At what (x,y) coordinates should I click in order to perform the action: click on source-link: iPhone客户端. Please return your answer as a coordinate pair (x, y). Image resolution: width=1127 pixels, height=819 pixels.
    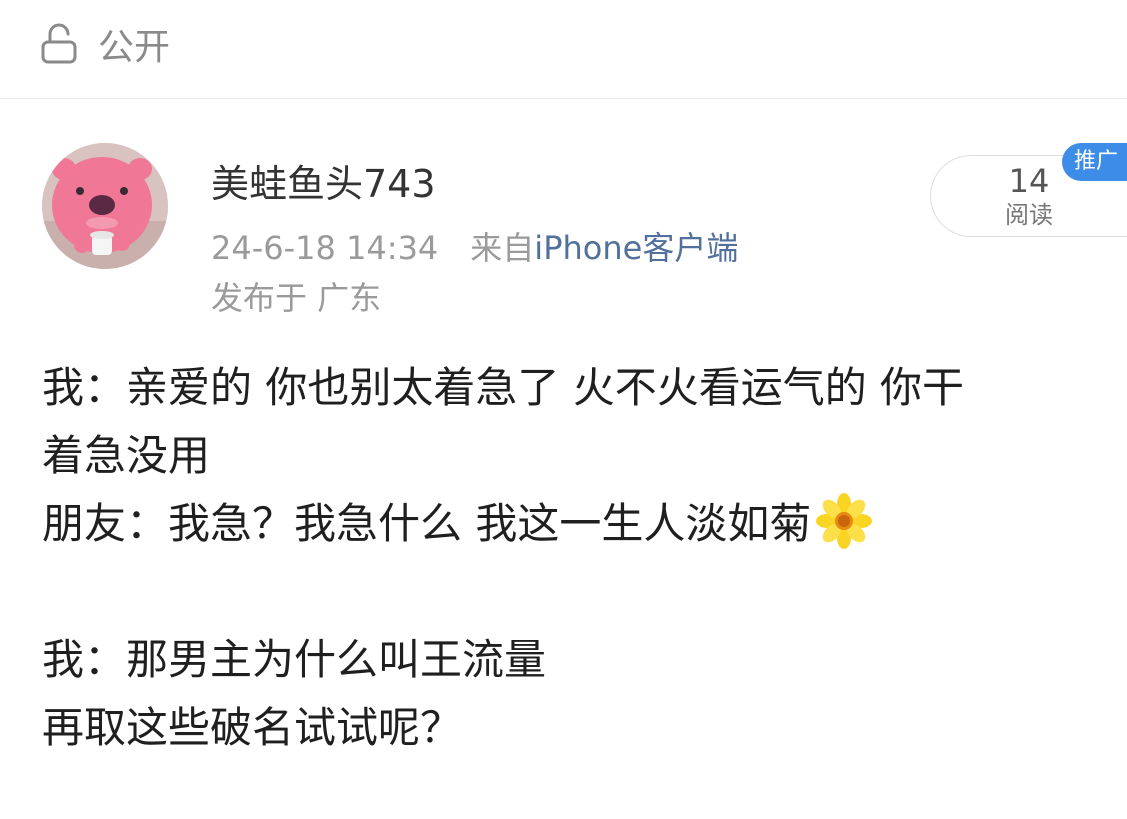
    Looking at the image, I should click on (636, 248).